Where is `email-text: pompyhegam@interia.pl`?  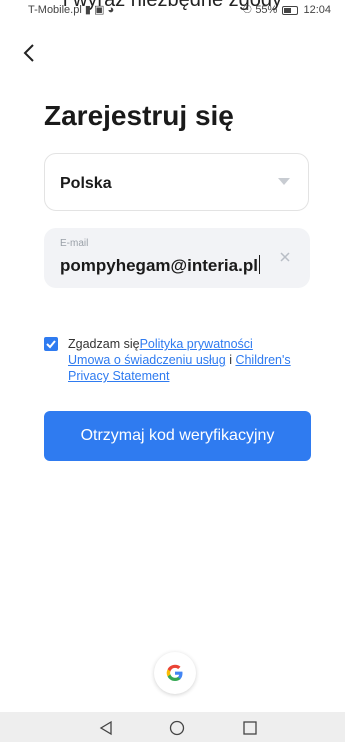 email-text: pompyhegam@interia.pl is located at coordinates (159, 265).